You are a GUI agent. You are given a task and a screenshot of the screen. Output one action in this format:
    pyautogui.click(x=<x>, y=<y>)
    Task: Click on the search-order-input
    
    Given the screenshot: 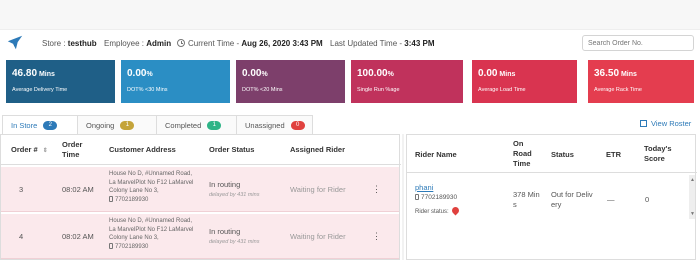 What is the action you would take?
    pyautogui.click(x=638, y=43)
    